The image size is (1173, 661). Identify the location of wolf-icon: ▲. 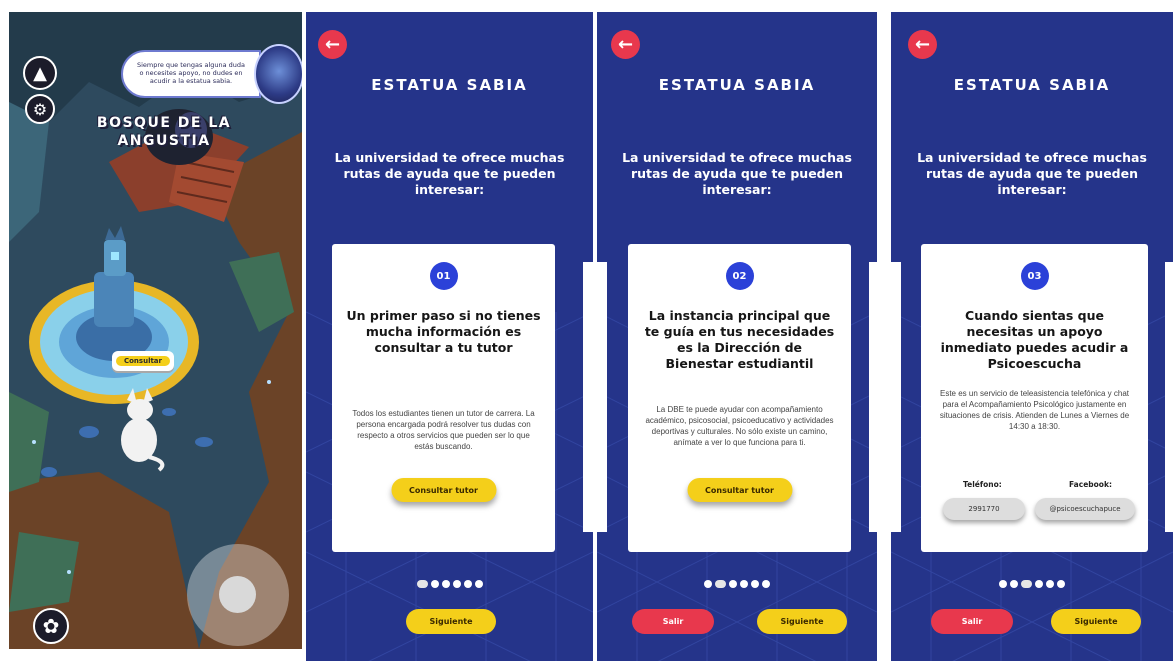
(40, 73).